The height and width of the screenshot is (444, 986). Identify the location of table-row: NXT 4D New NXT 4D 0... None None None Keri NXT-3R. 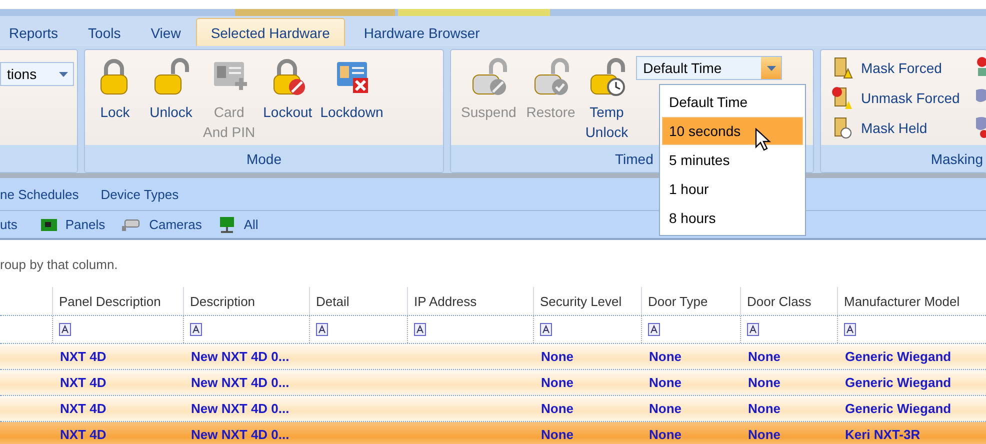
(493, 433).